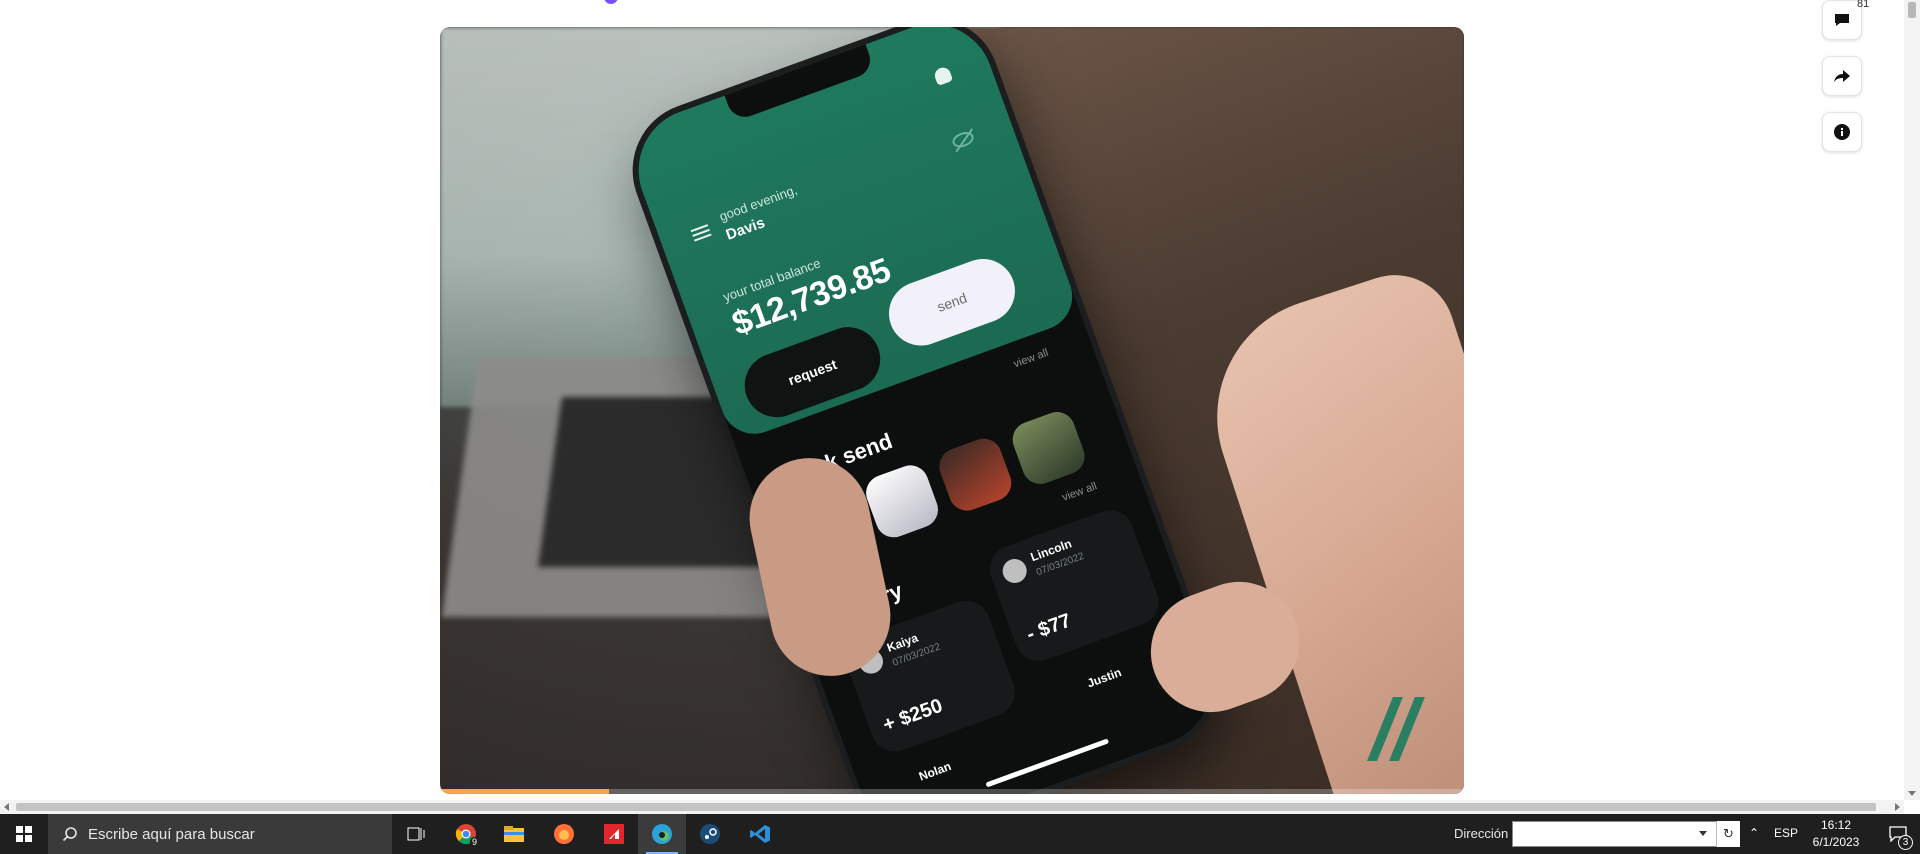  I want to click on steam-button, so click(710, 834).